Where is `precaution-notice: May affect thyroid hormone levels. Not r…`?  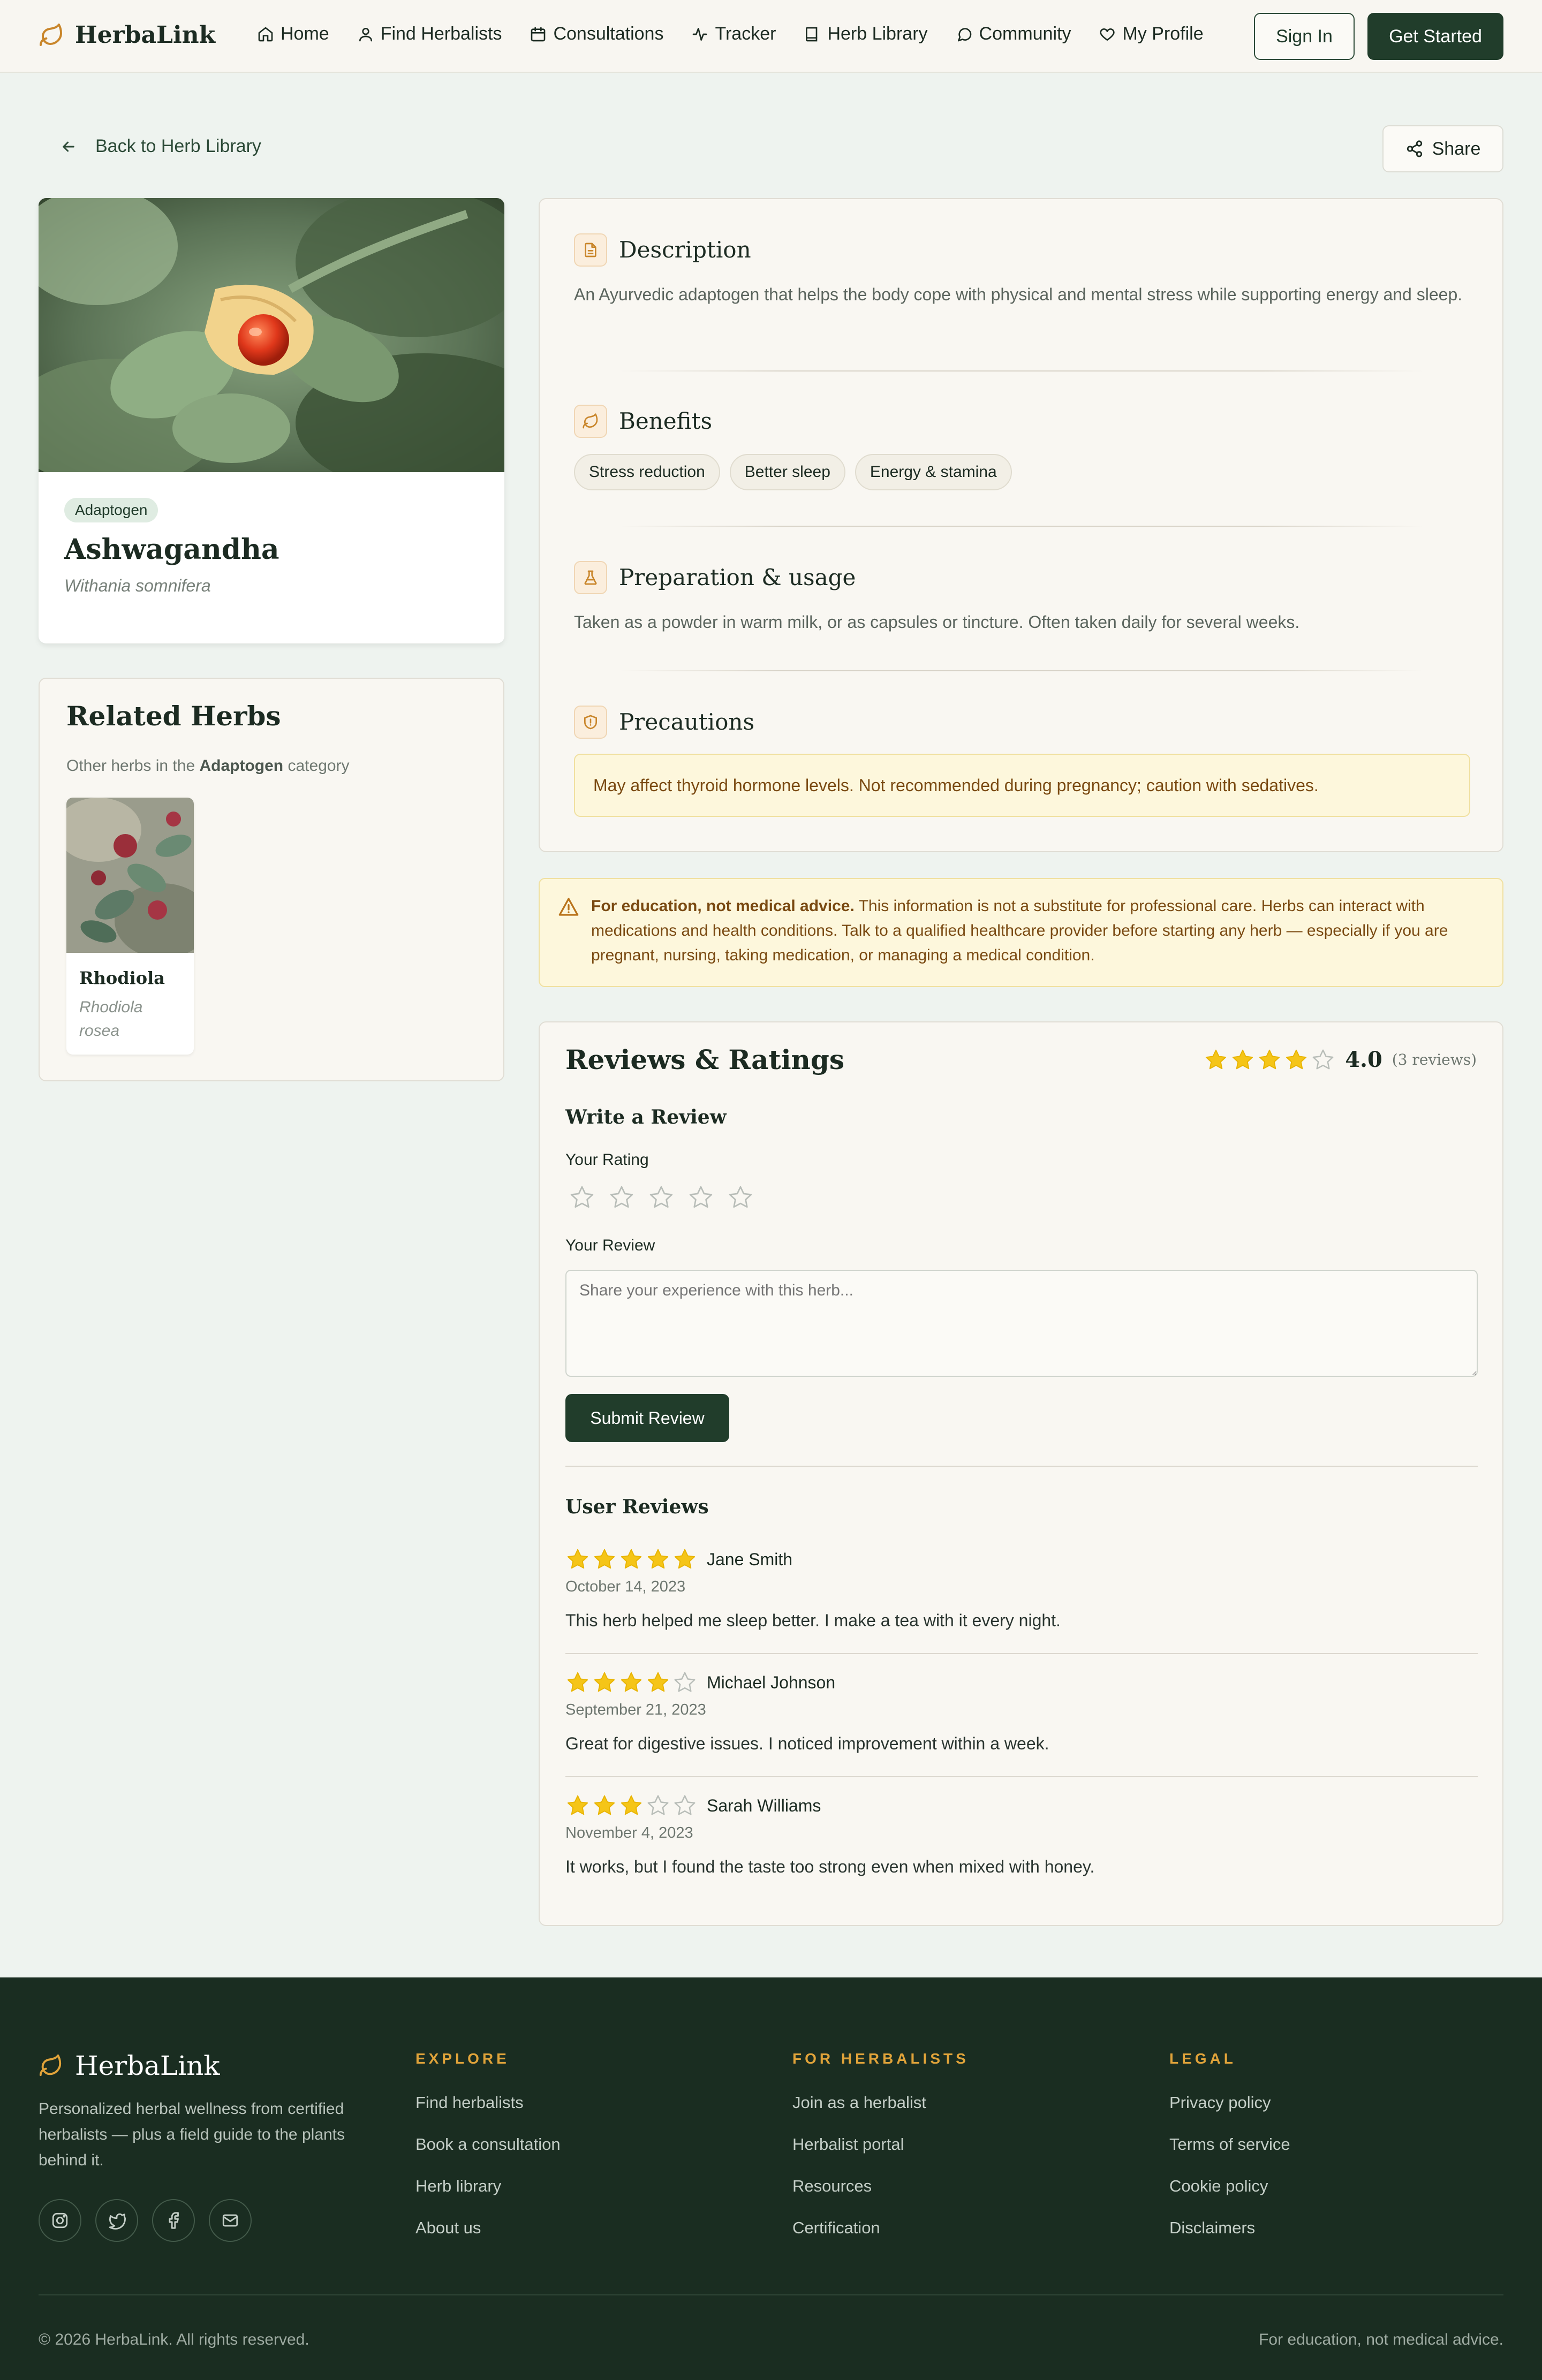 precaution-notice: May affect thyroid hormone levels. Not r… is located at coordinates (1022, 785).